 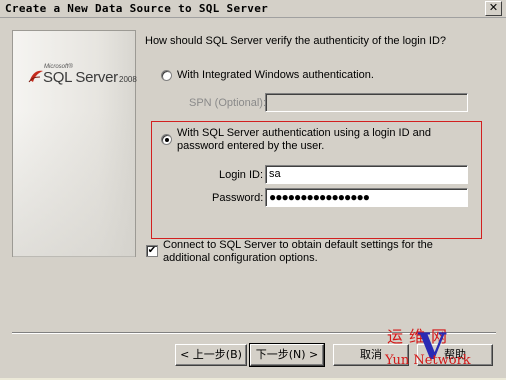 I want to click on login-id-field: sa, so click(x=366, y=174).